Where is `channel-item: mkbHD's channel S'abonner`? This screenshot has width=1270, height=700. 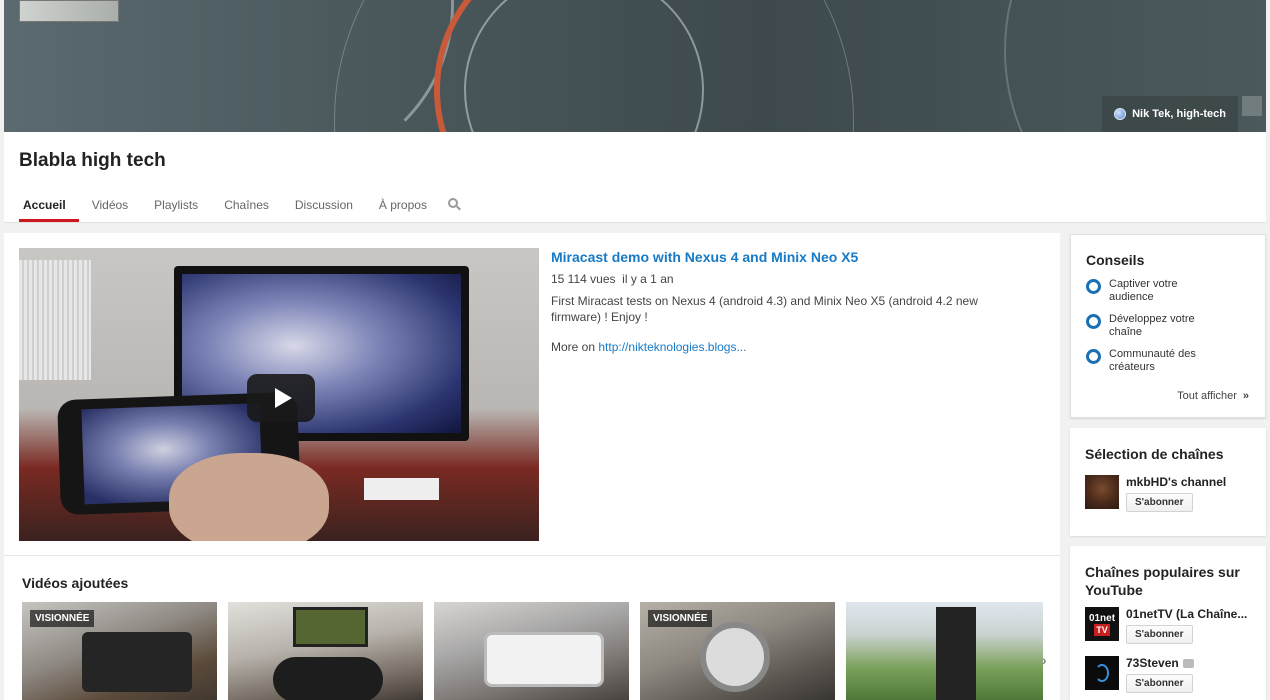
channel-item: mkbHD's channel S'abonner is located at coordinates (1168, 493).